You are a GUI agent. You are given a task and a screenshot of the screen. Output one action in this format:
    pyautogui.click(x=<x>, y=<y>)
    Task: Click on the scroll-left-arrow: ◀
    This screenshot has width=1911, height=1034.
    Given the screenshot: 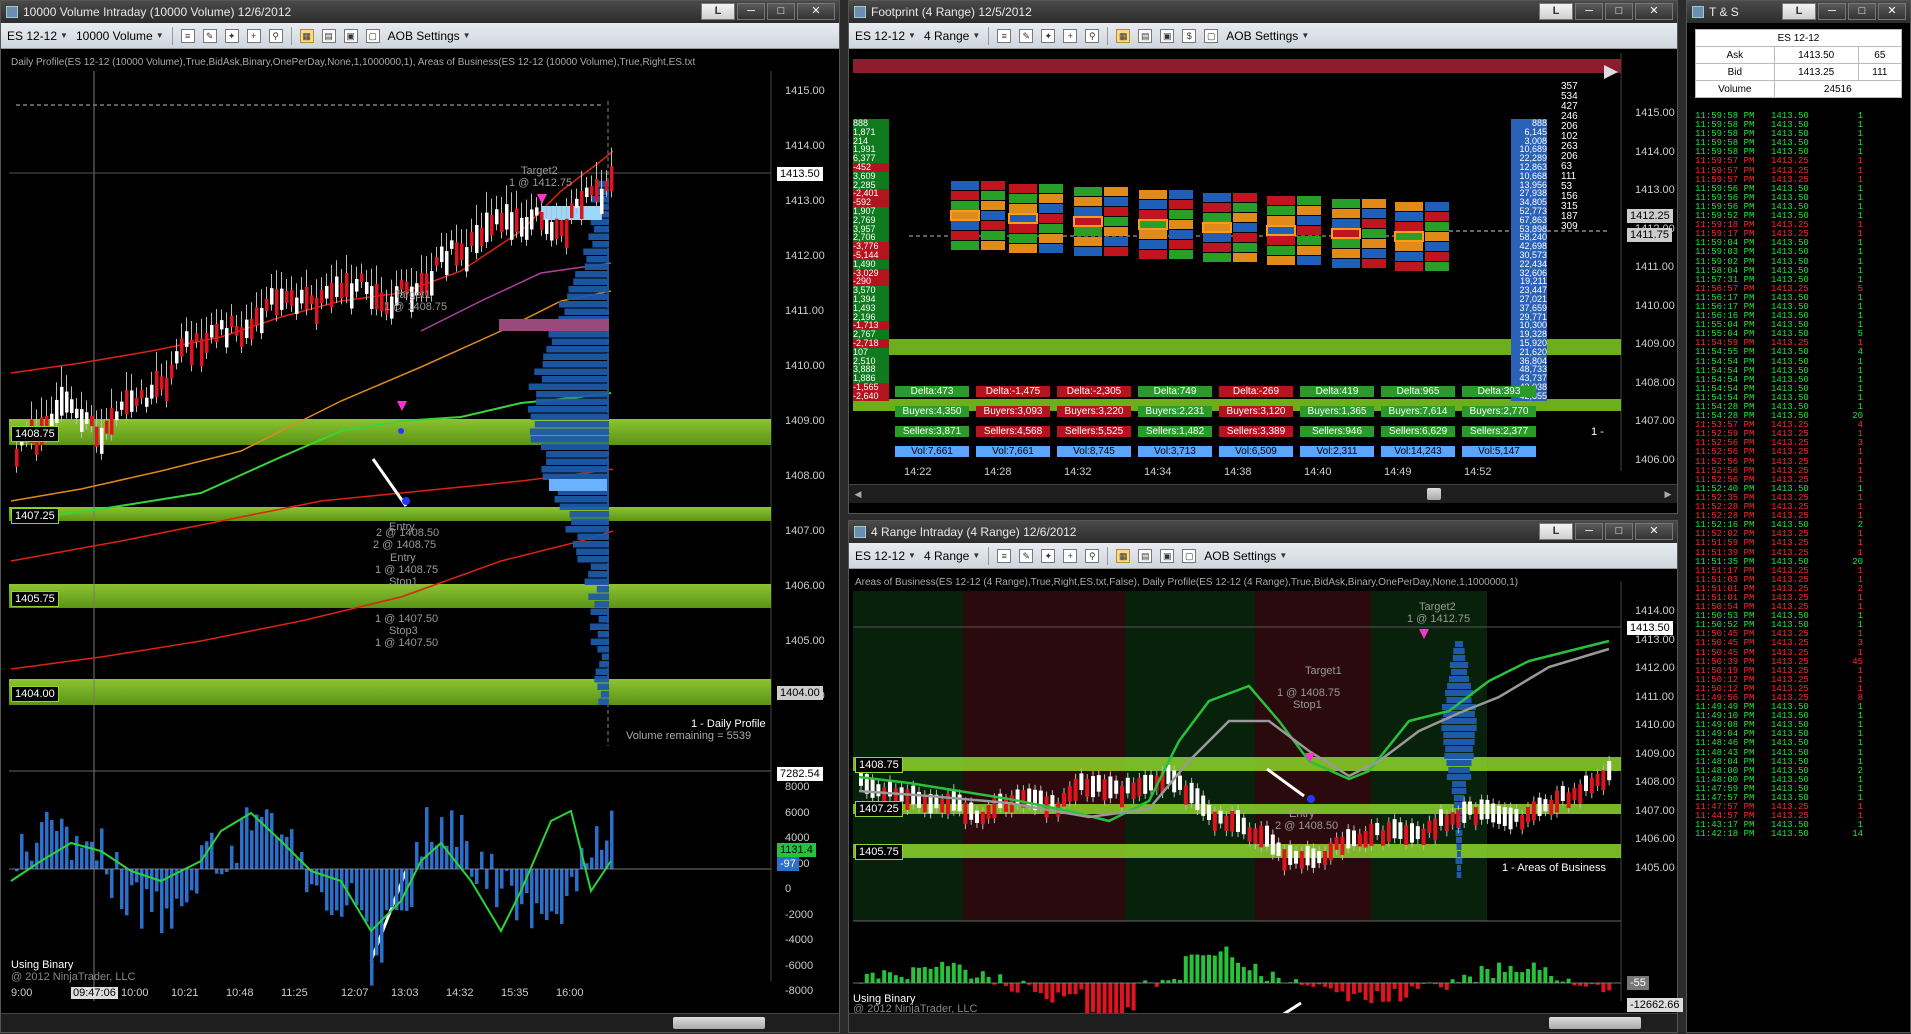 What is the action you would take?
    pyautogui.click(x=858, y=494)
    